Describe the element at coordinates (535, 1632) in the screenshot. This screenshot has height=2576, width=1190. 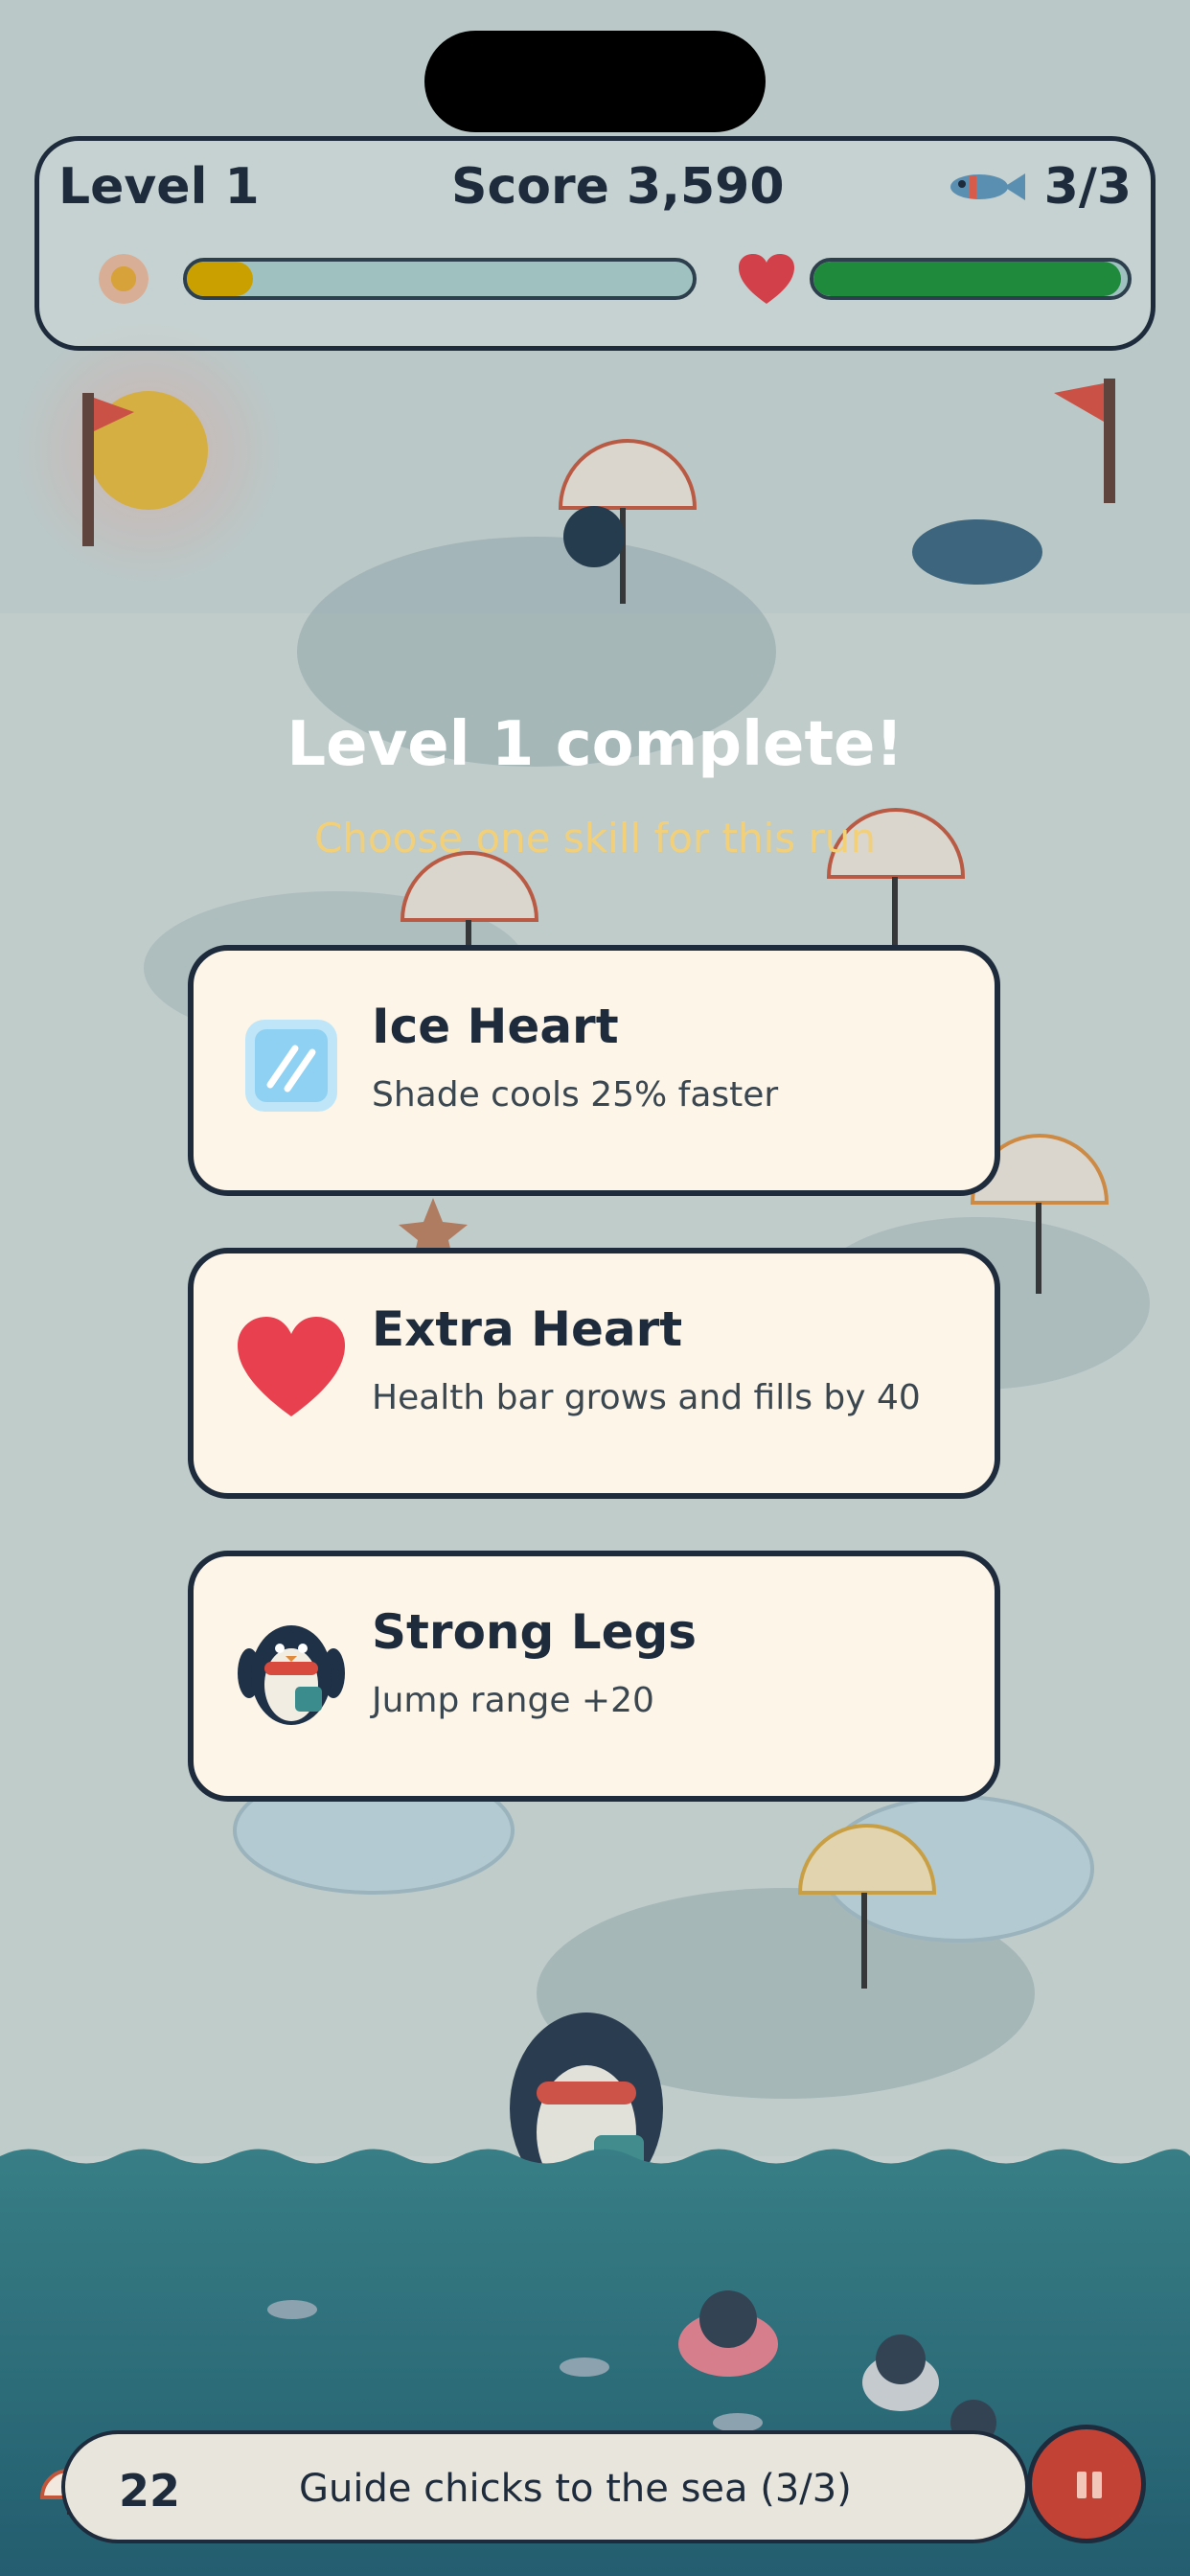
I see `skill-name: Strong Legs` at that location.